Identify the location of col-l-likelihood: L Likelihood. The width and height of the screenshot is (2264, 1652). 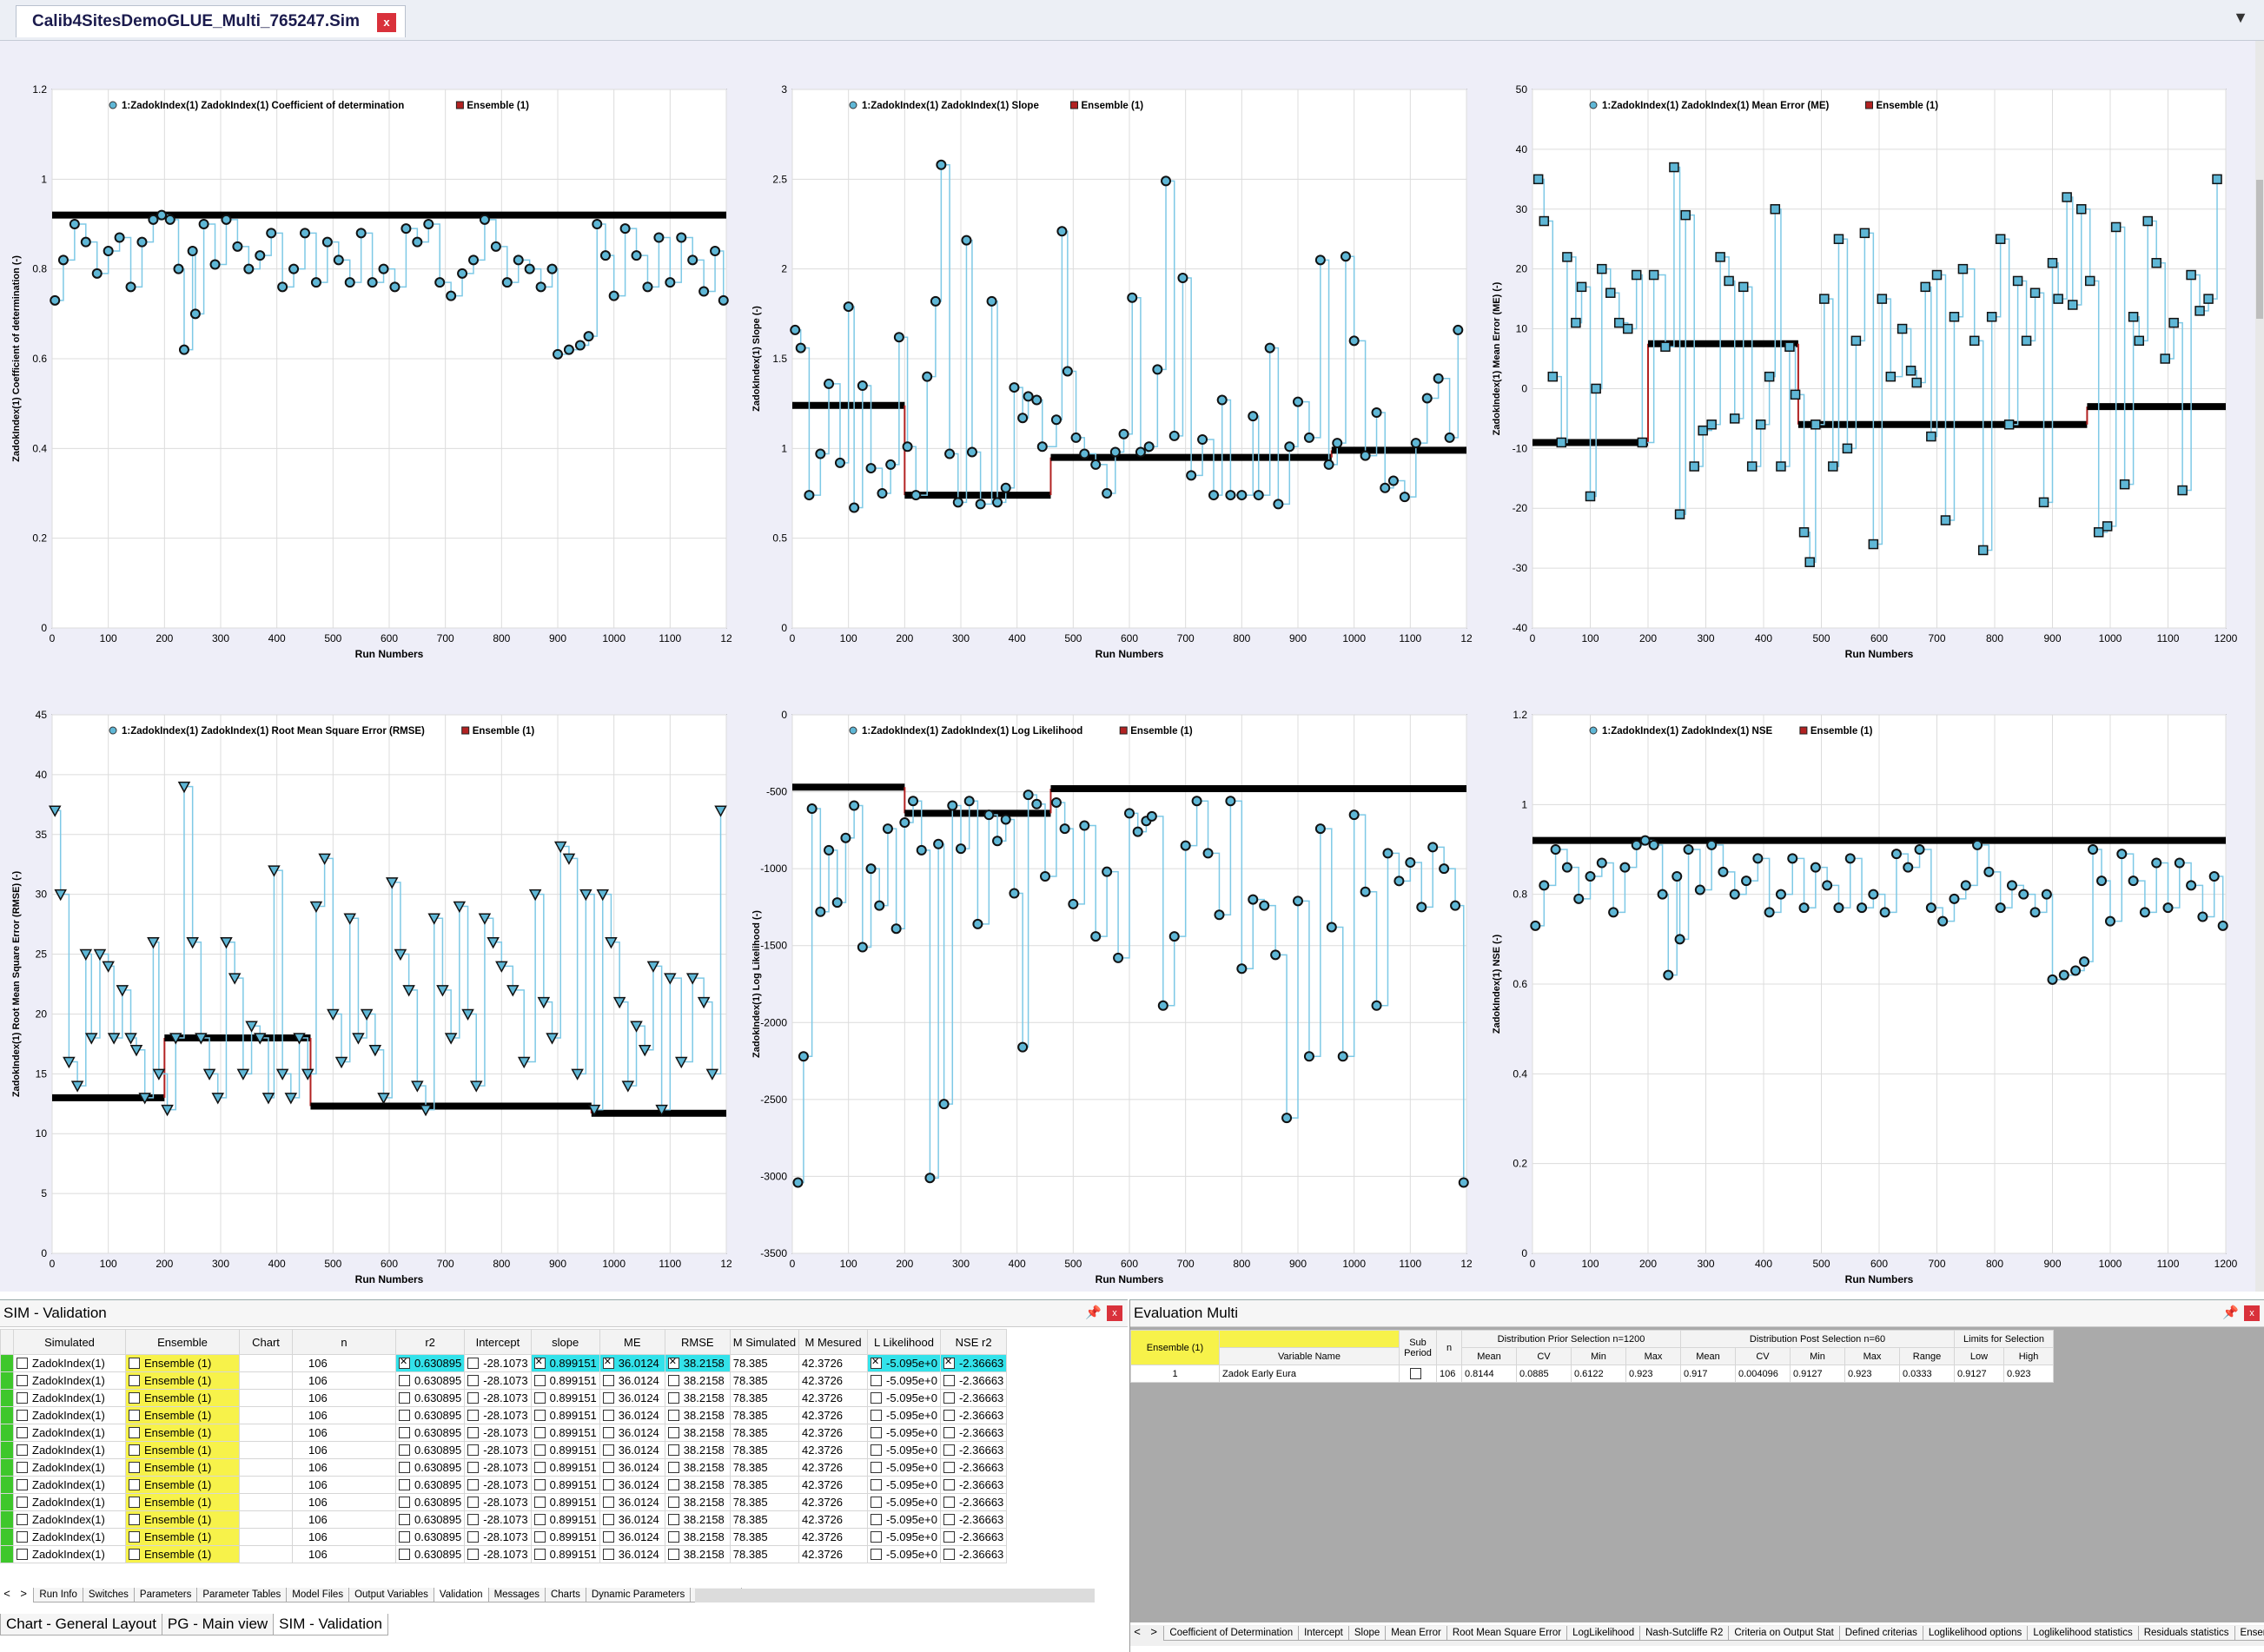
(904, 1342).